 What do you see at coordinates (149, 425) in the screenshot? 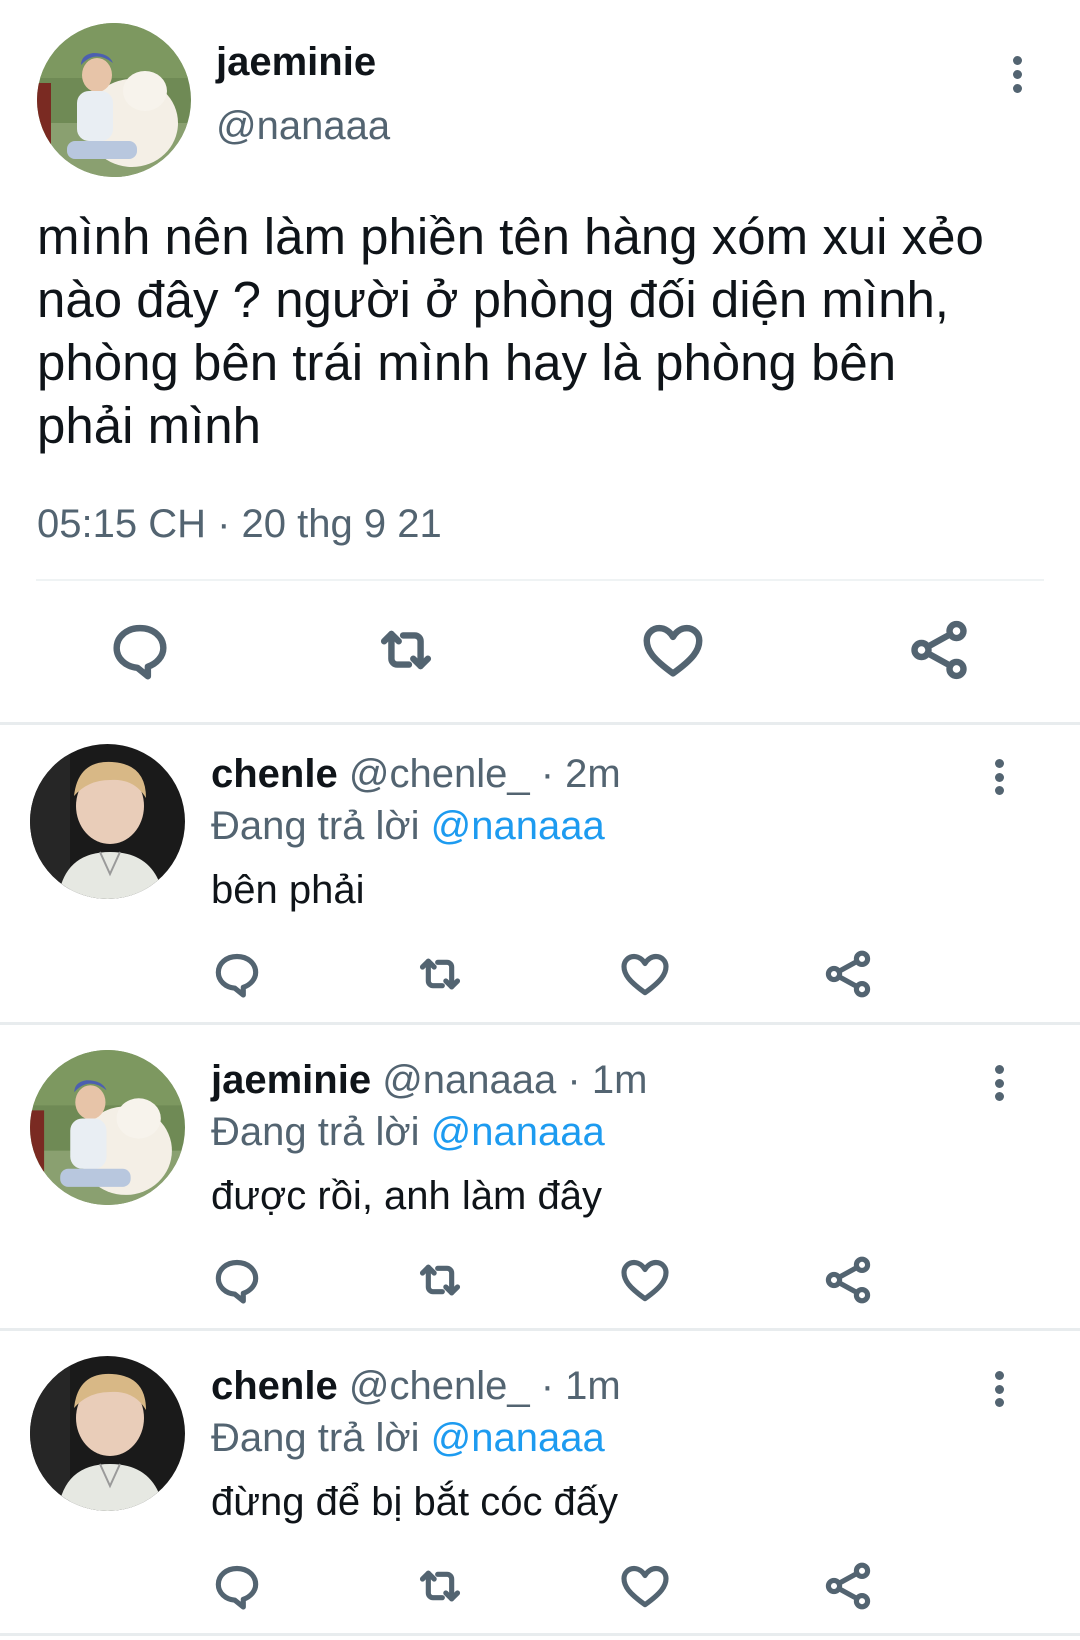
I see `tweet-text-line: phải mình` at bounding box center [149, 425].